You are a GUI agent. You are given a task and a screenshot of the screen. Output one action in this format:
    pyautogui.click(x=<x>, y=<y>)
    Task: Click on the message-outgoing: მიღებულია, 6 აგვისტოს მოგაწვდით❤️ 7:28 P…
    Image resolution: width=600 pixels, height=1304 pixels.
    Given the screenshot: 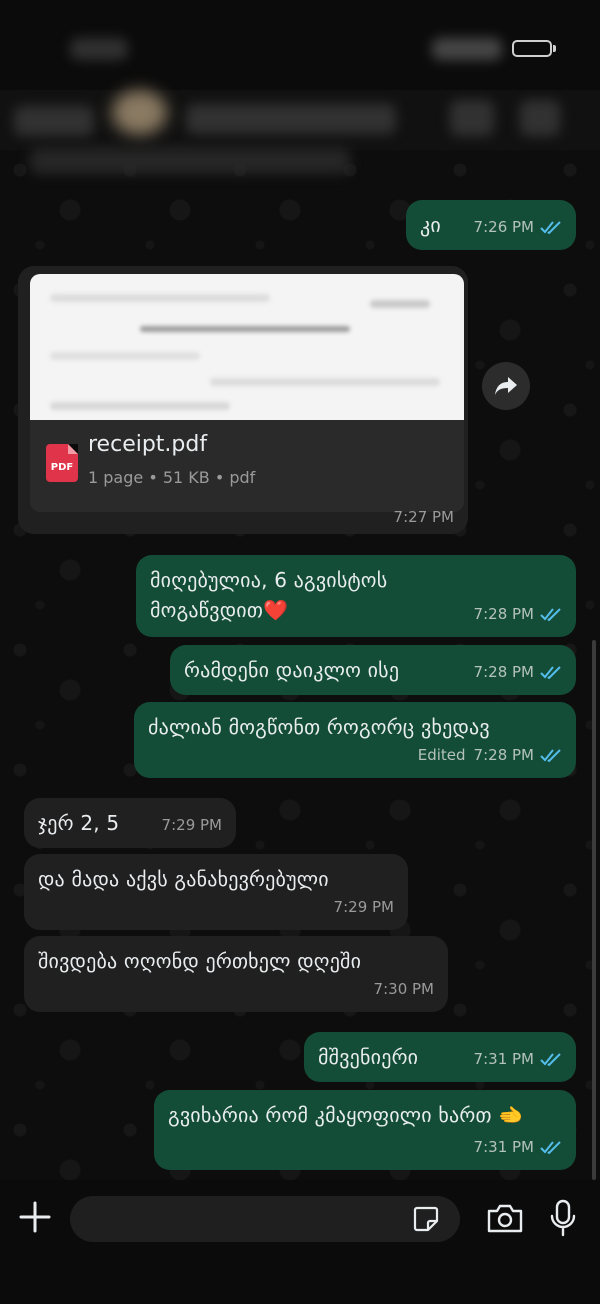 What is the action you would take?
    pyautogui.click(x=356, y=596)
    